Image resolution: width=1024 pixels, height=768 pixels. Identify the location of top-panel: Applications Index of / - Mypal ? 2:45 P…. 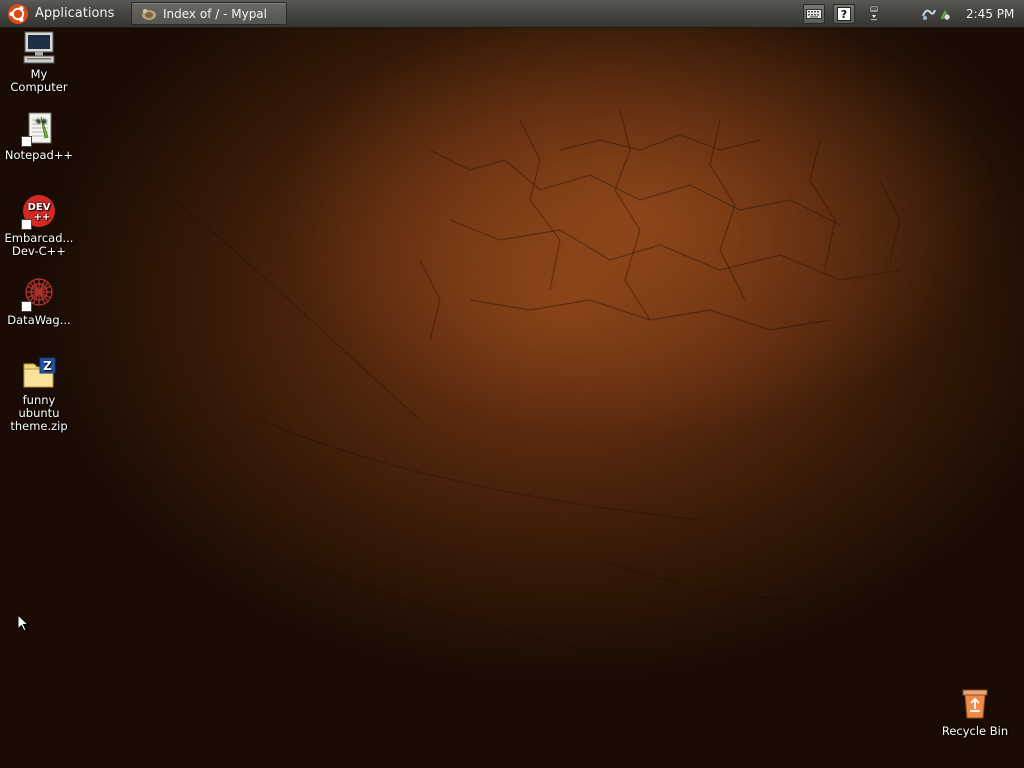
(512, 14).